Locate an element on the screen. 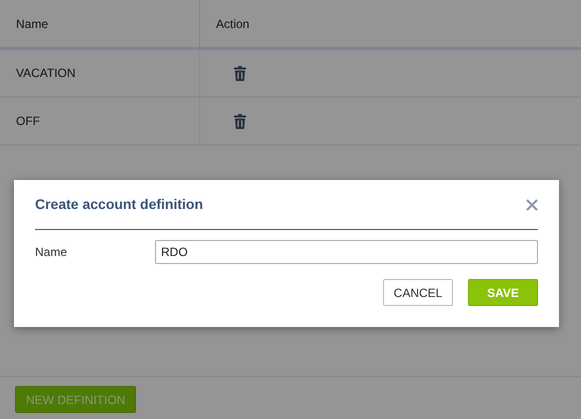  column-header: Action is located at coordinates (233, 24).